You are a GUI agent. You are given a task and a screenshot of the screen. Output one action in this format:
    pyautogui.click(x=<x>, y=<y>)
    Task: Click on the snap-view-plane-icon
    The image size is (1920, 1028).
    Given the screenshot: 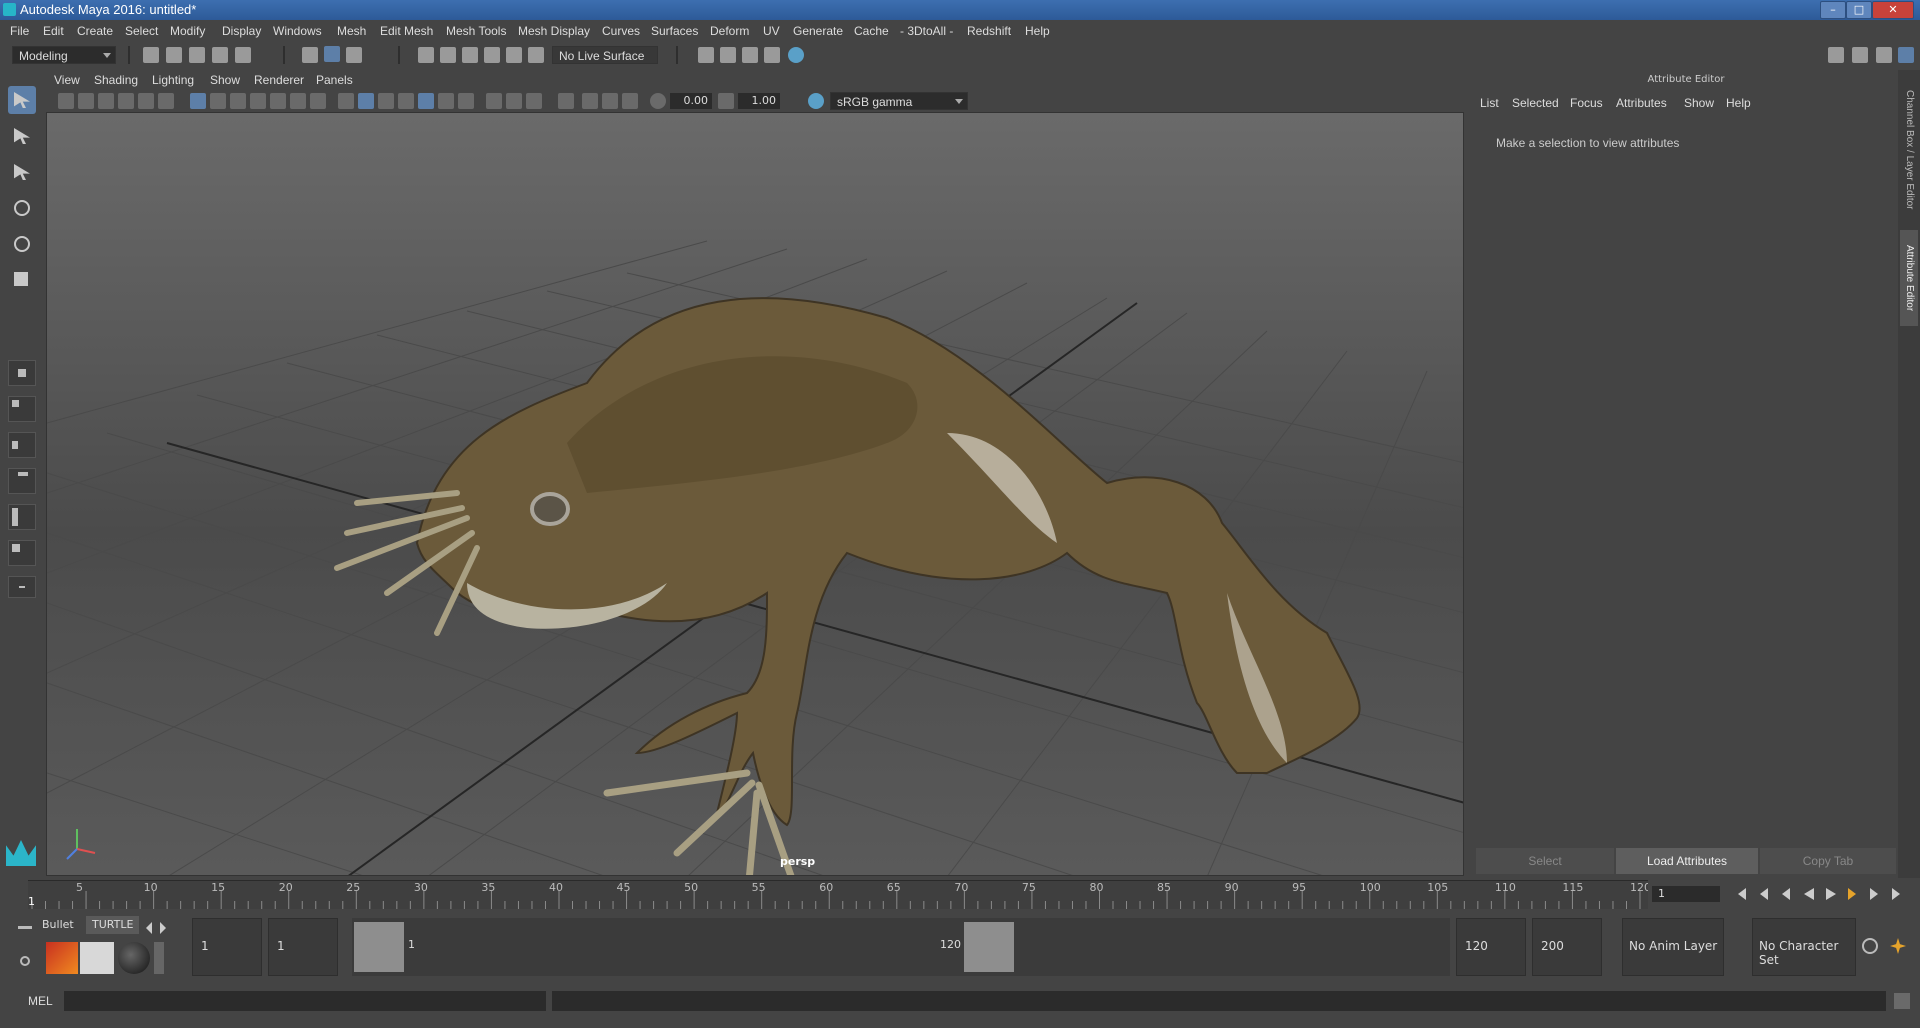 What is the action you would take?
    pyautogui.click(x=492, y=55)
    